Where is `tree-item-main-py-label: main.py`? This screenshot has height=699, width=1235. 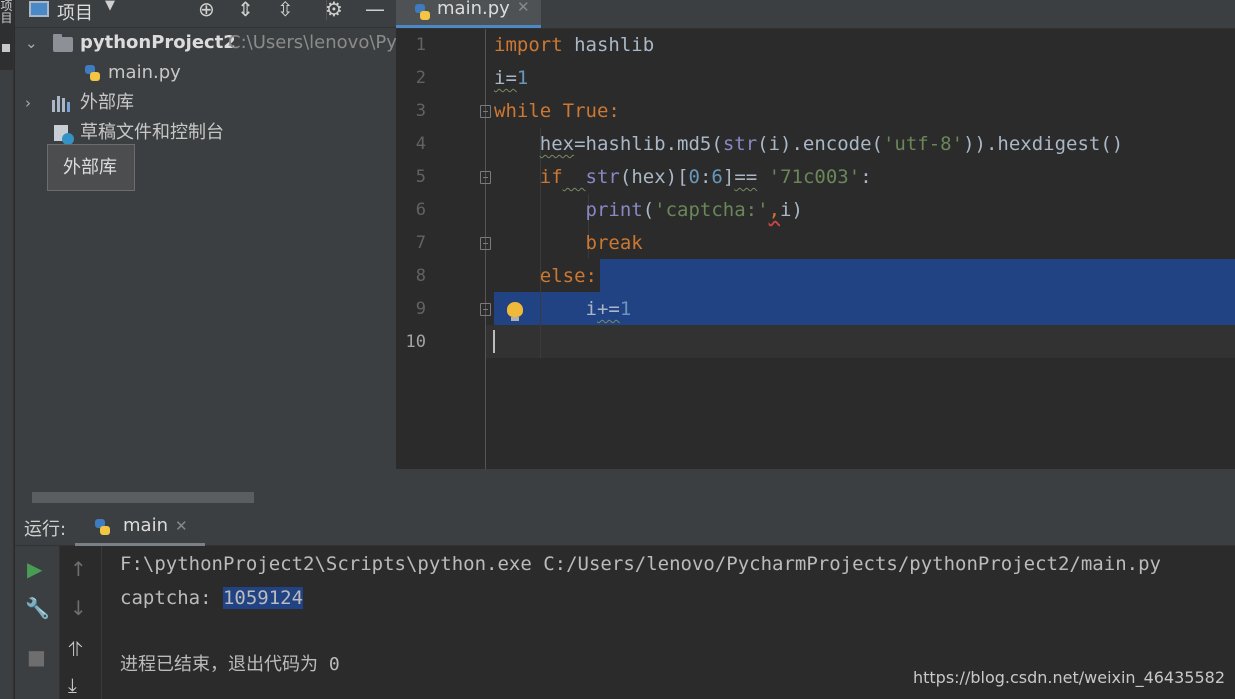 tree-item-main-py-label: main.py is located at coordinates (144, 72).